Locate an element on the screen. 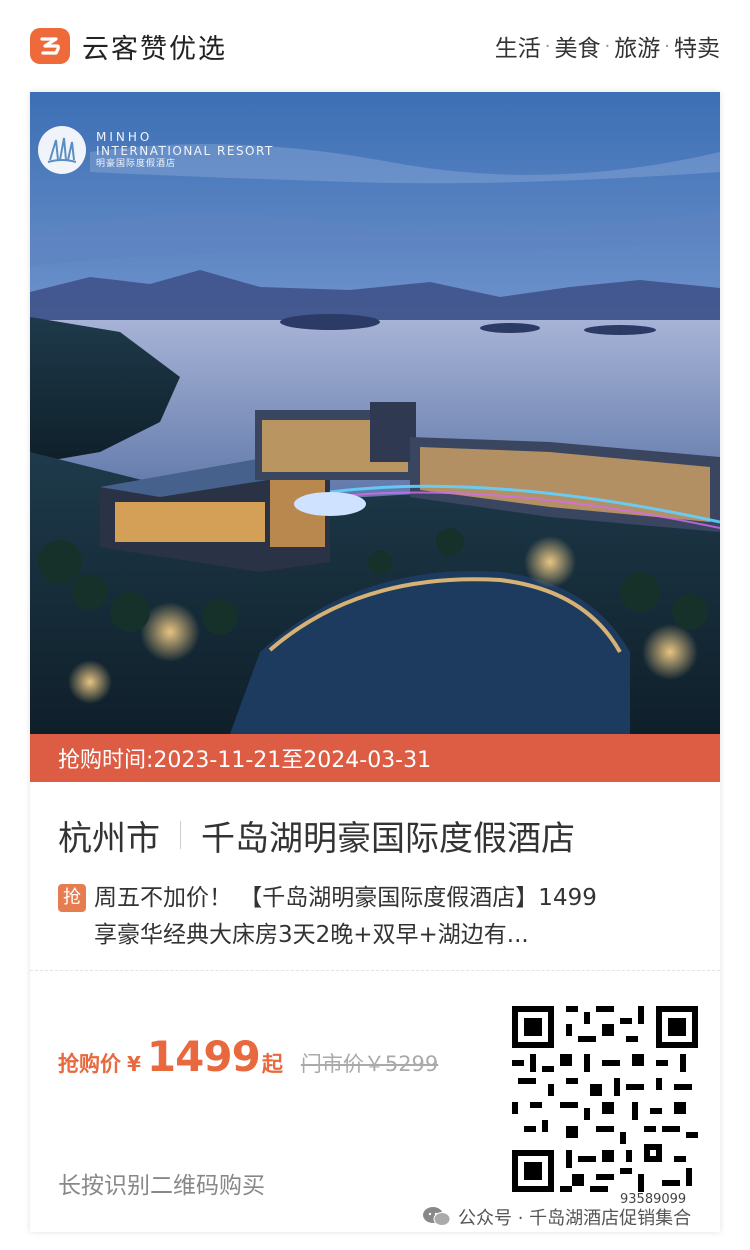  deal-time-text: 抢购时间:2023-11-21至2024-03-31 is located at coordinates (245, 760).